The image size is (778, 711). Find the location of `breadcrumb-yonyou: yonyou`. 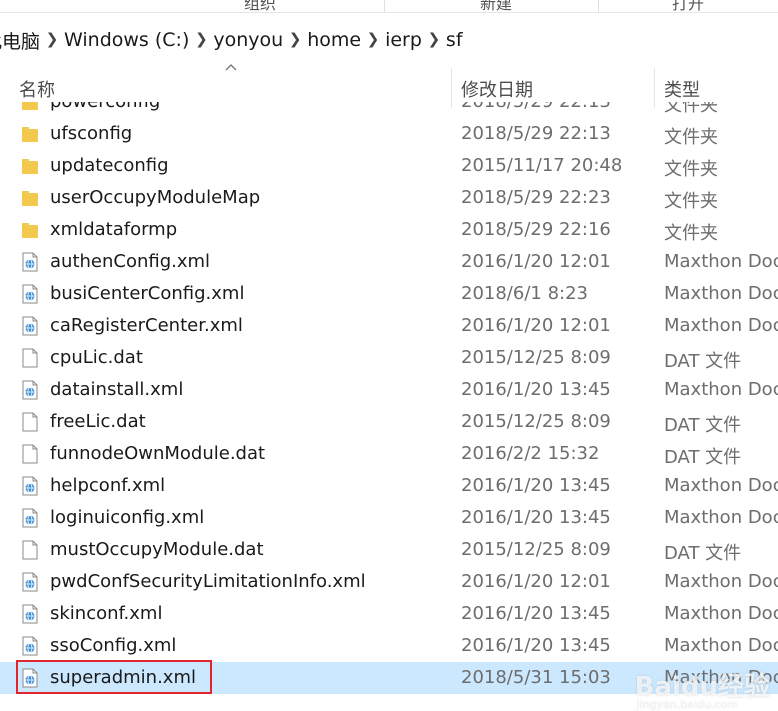

breadcrumb-yonyou: yonyou is located at coordinates (248, 40).